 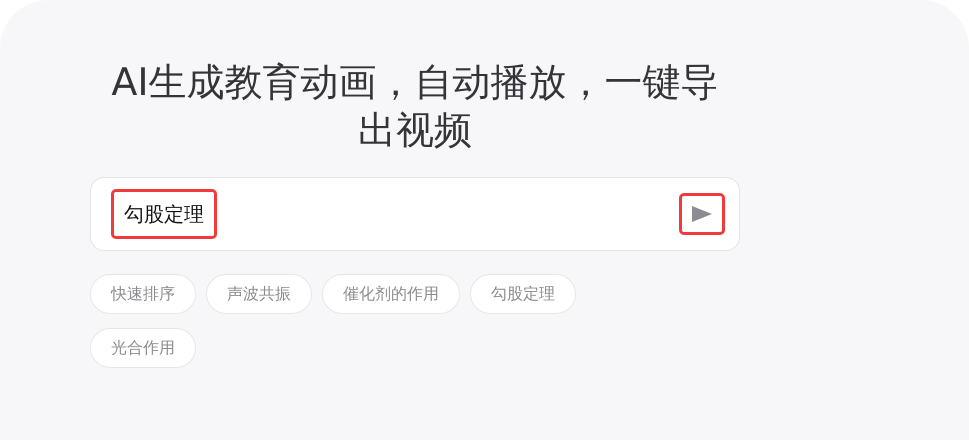 I want to click on suggestion-chip: 声波共振, so click(x=259, y=294).